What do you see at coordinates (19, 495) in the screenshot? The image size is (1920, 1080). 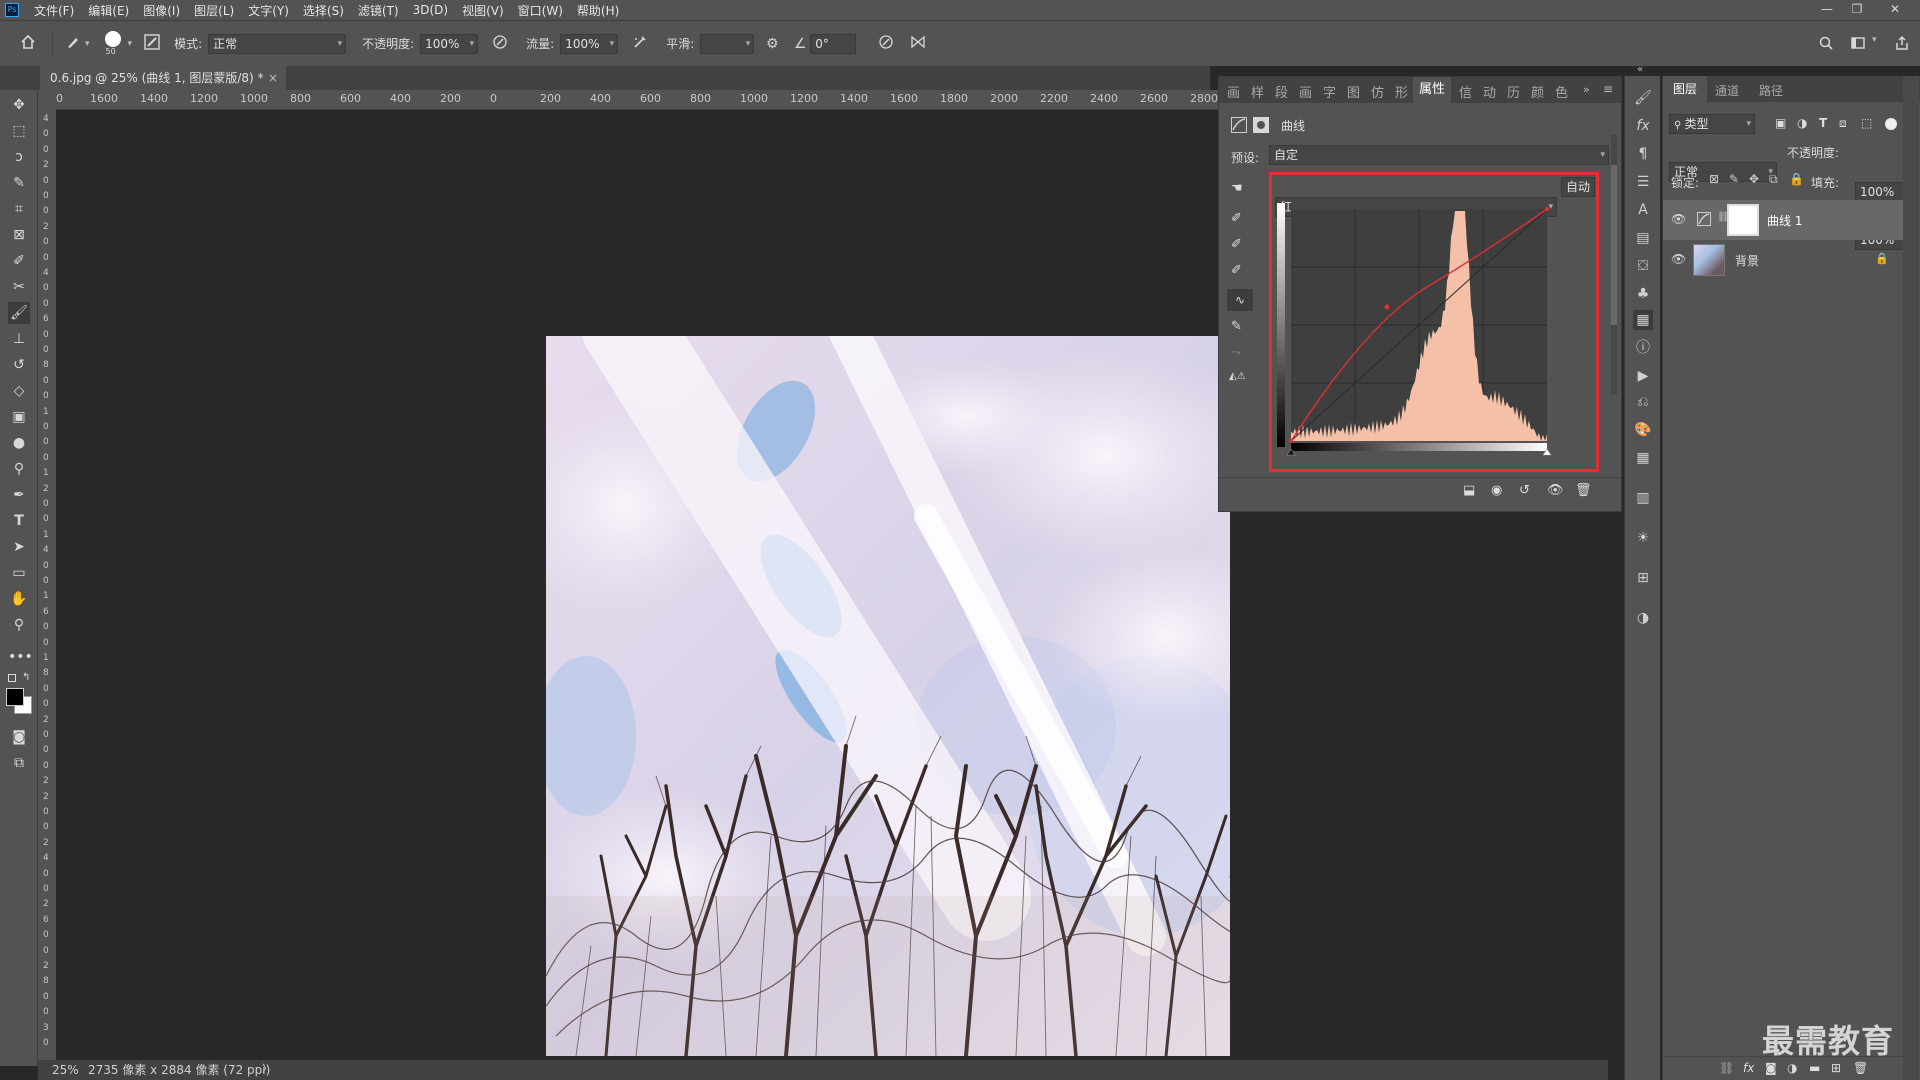 I see `pen-tool-icon: ✒` at bounding box center [19, 495].